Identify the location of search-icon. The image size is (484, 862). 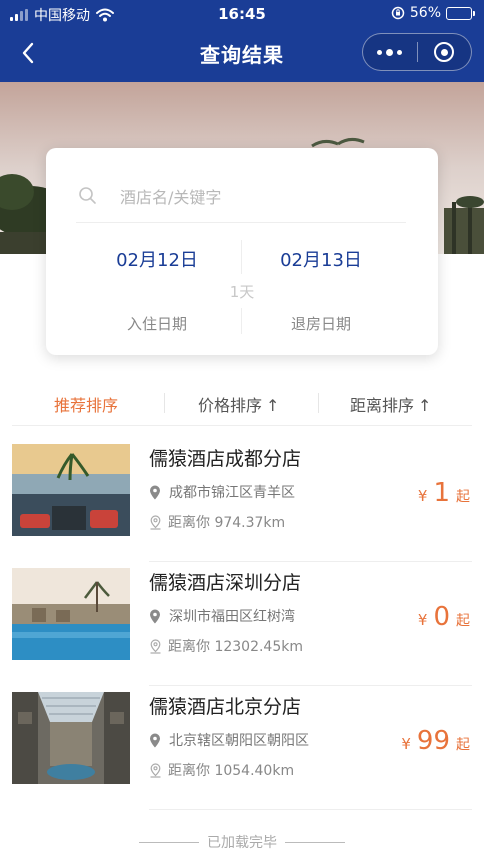
(87, 195).